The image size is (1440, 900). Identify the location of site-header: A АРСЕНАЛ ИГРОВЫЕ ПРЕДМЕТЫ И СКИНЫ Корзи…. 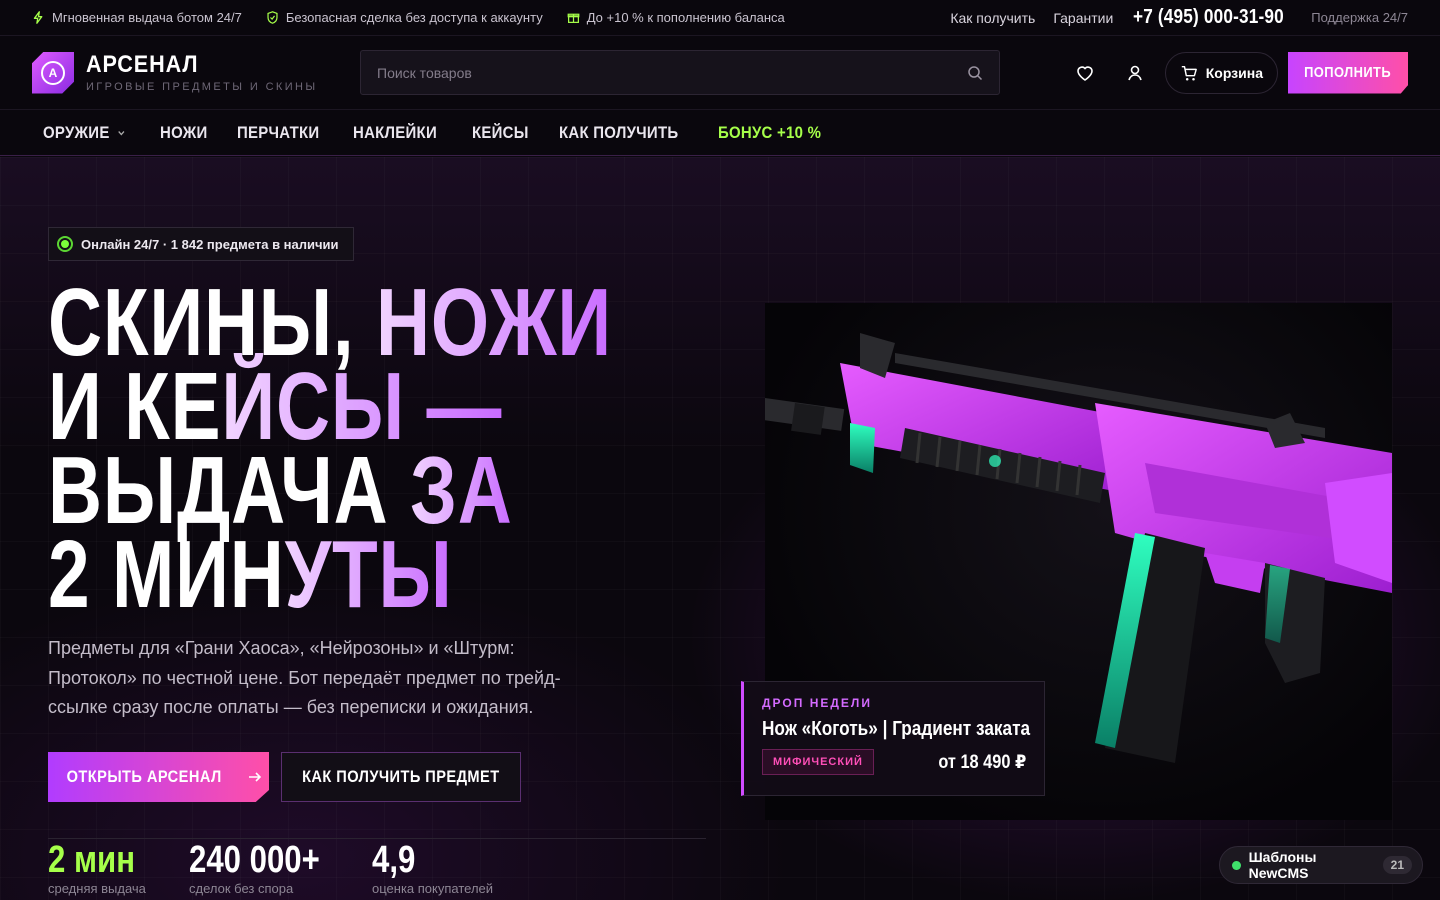
(720, 73).